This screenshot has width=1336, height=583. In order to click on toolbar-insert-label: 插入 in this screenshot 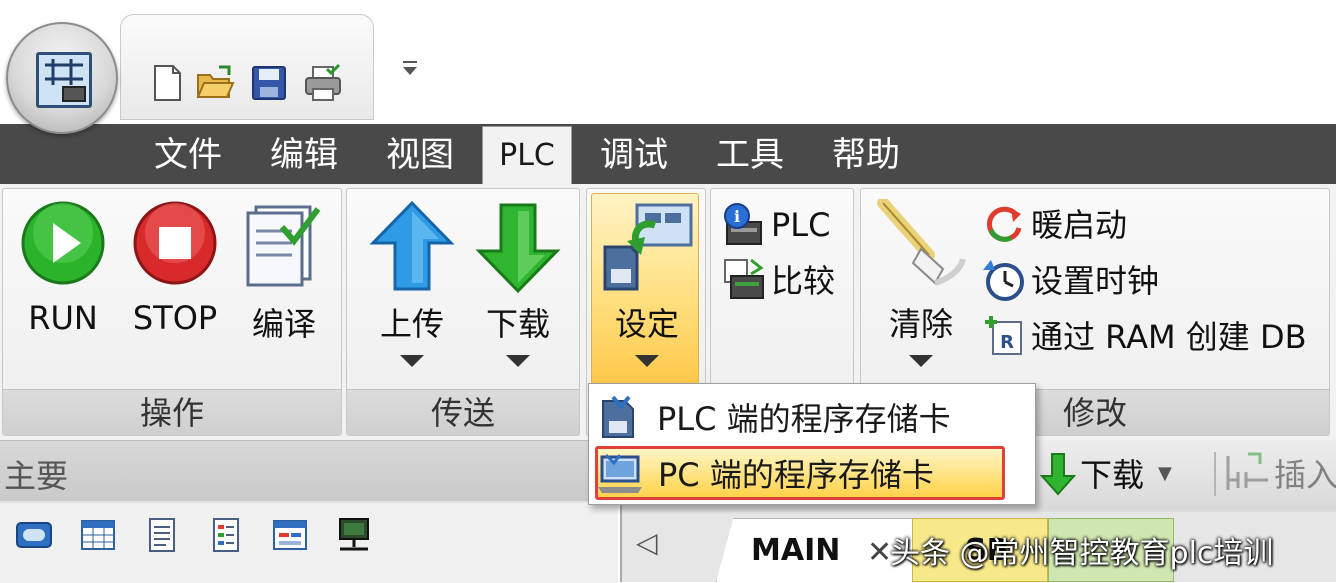, I will do `click(1305, 475)`.